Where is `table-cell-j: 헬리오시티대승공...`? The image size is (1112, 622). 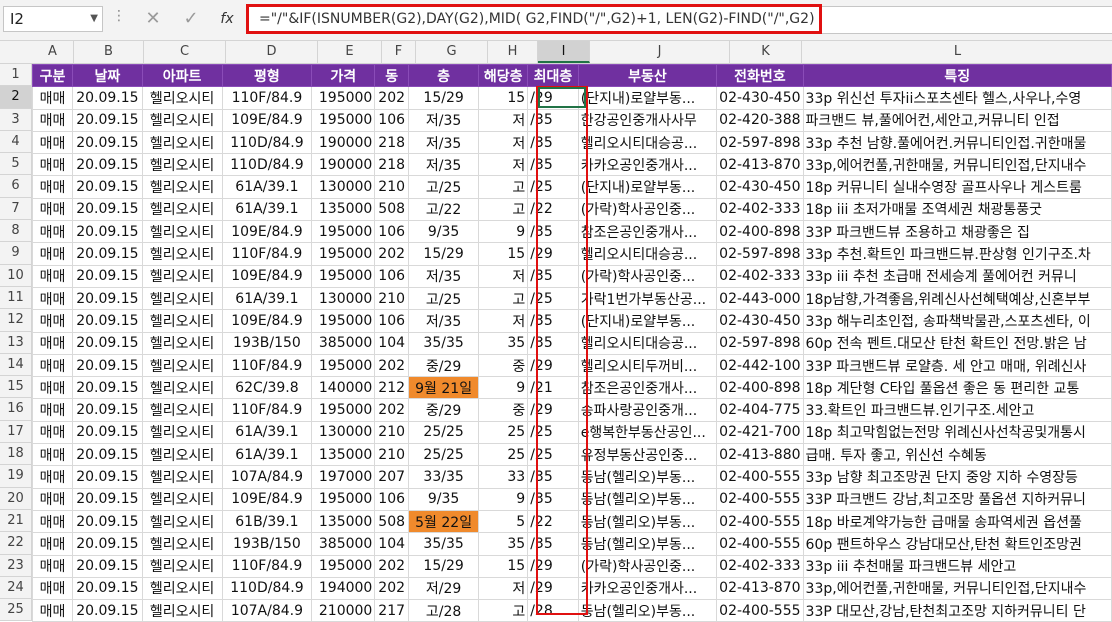
table-cell-j: 헬리오시티대승공... is located at coordinates (647, 254).